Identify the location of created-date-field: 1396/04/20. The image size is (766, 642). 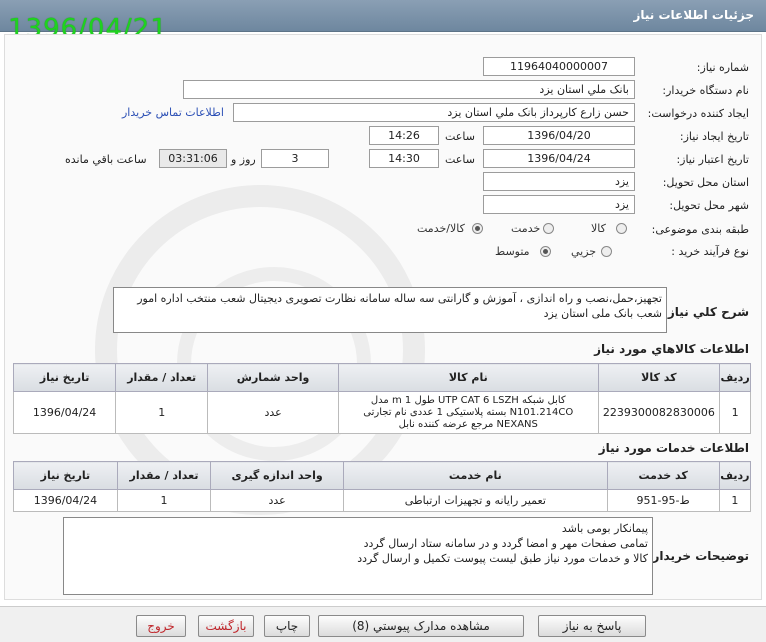
(559, 135).